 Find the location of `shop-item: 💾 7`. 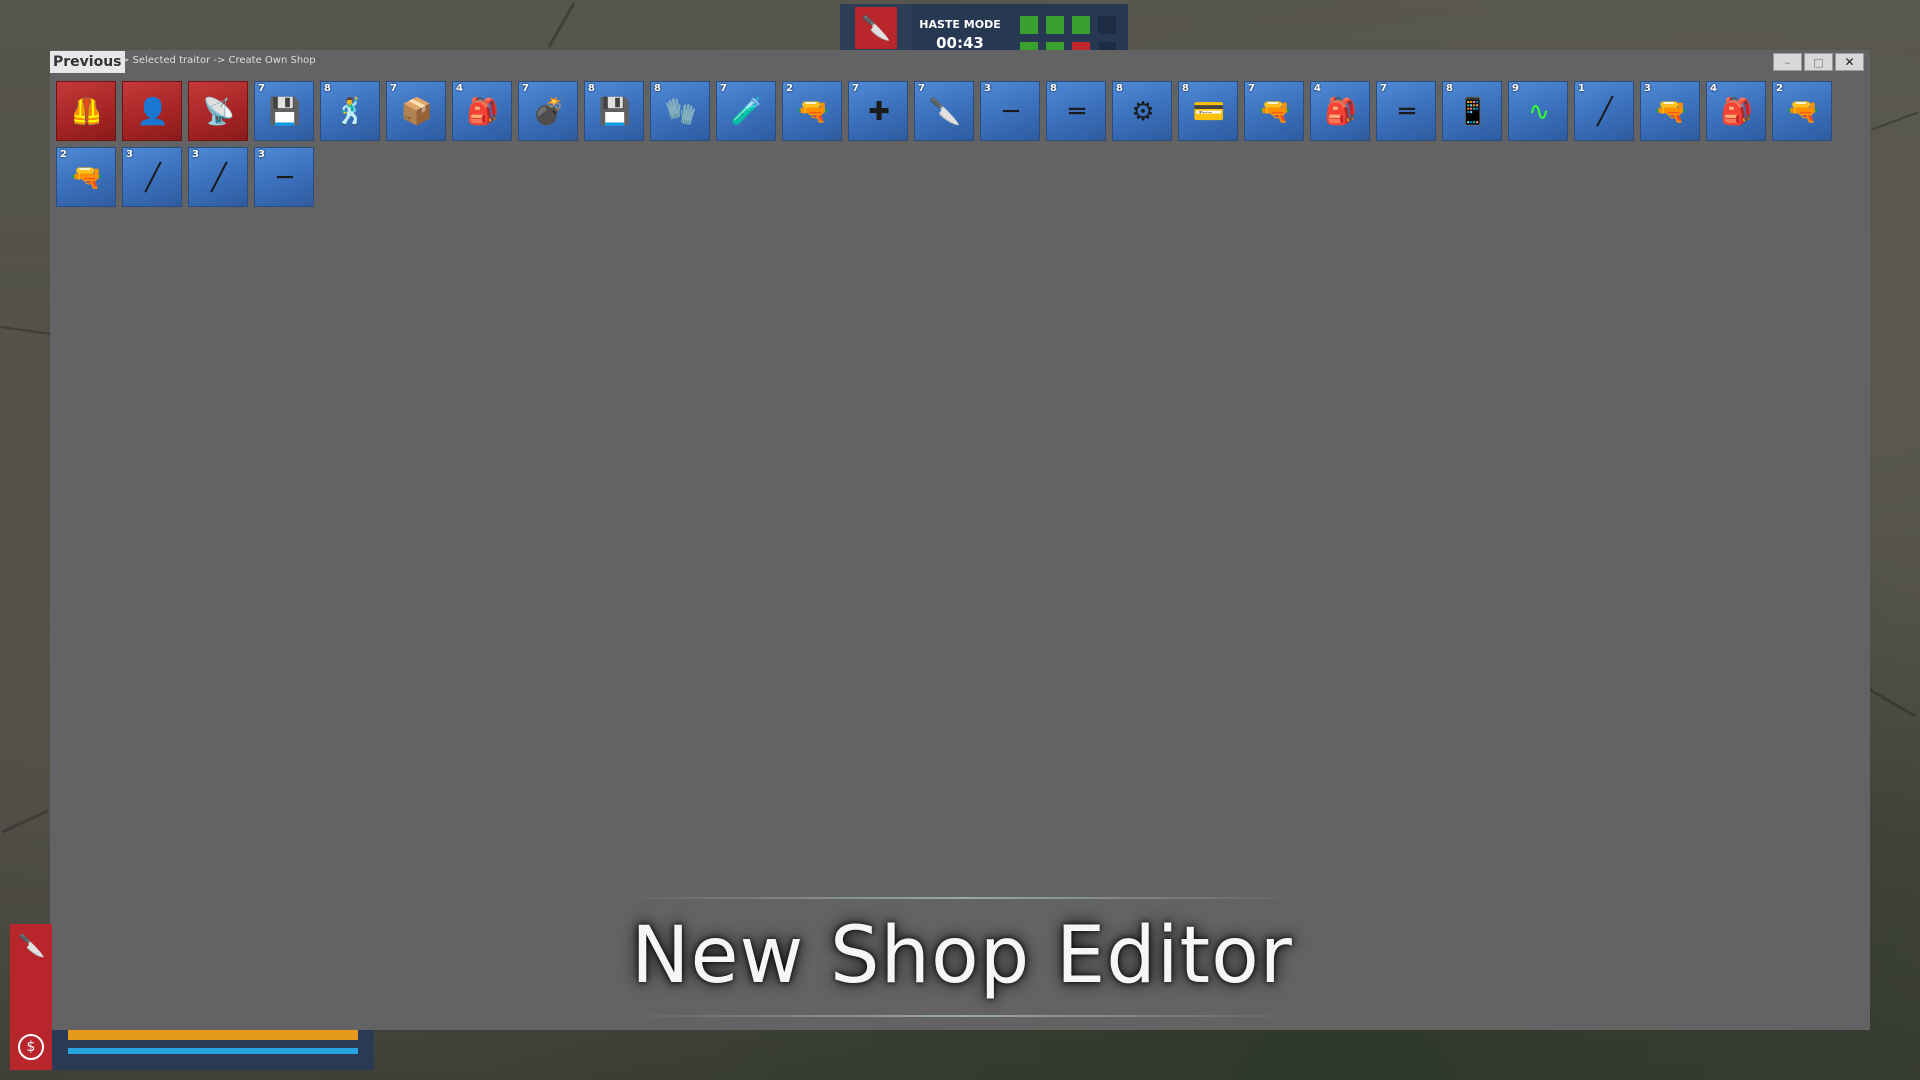

shop-item: 💾 7 is located at coordinates (284, 111).